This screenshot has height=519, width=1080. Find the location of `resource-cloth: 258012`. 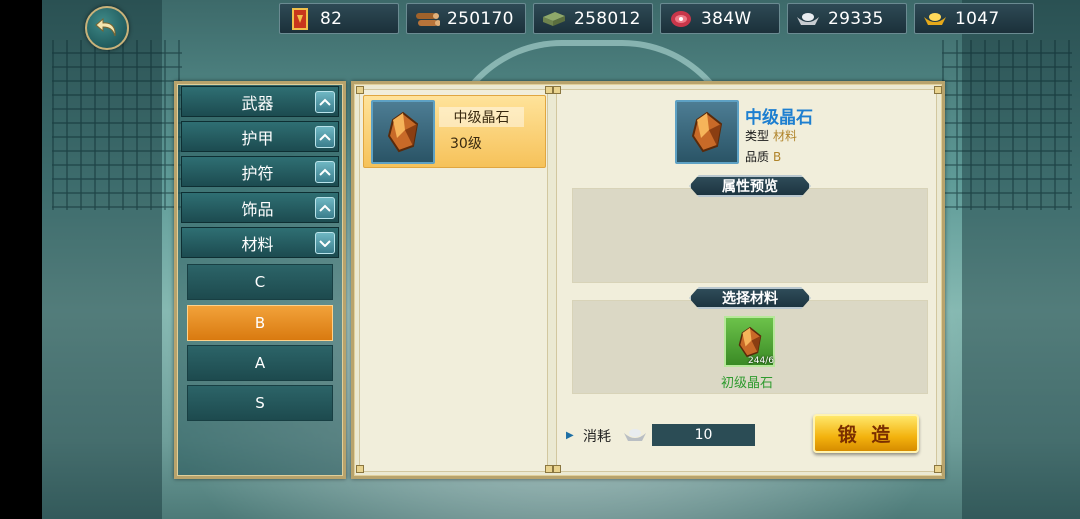

resource-cloth: 258012 is located at coordinates (593, 18).